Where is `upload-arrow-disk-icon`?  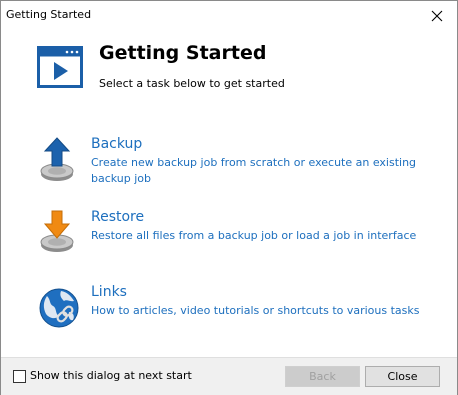 upload-arrow-disk-icon is located at coordinates (62, 161).